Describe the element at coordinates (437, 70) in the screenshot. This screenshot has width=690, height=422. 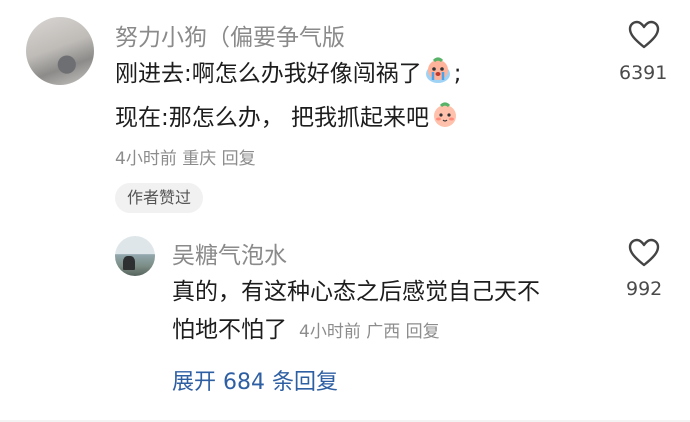
I see `crying-peach-emoji-icon` at that location.